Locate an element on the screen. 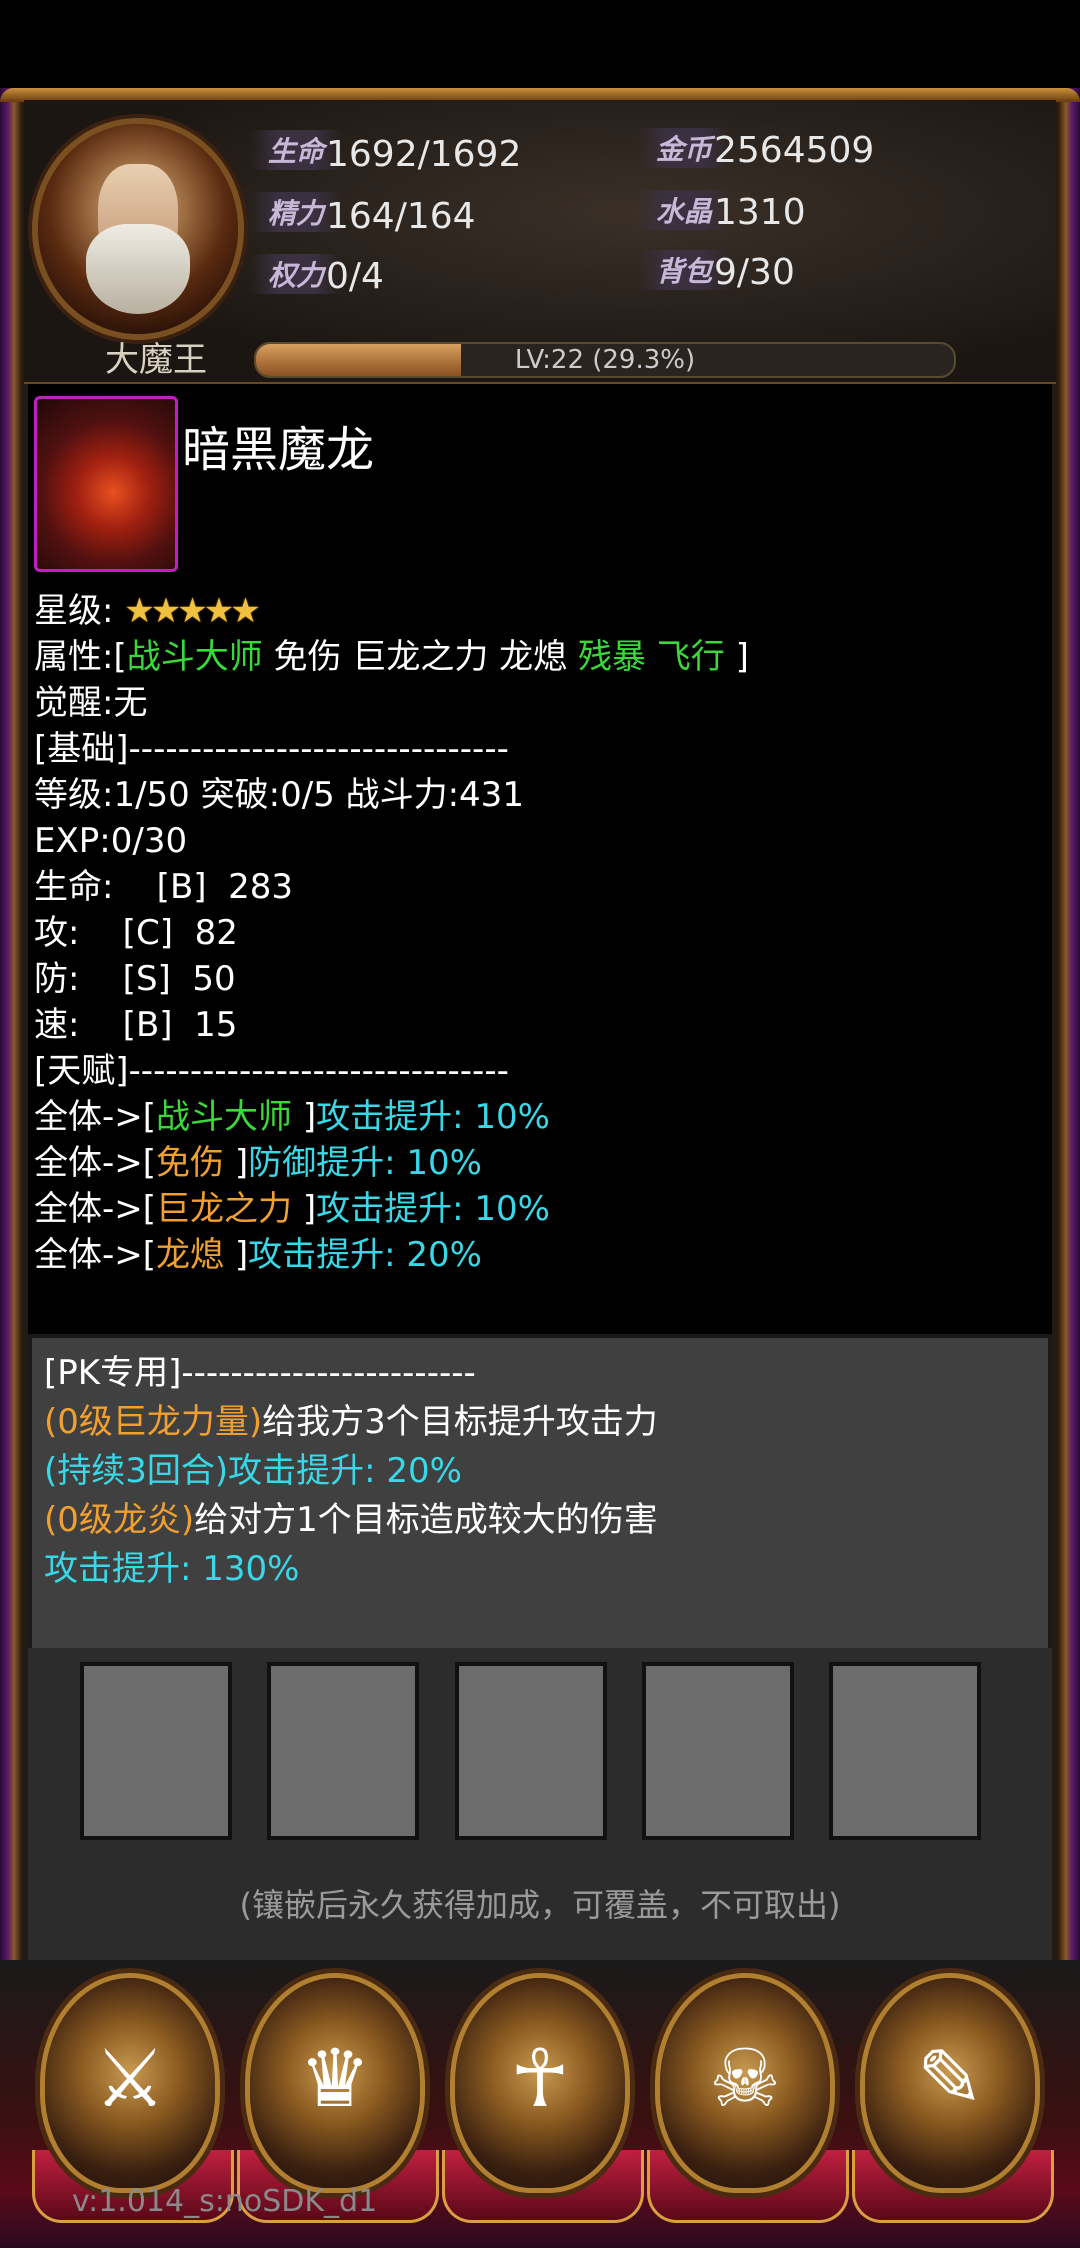 Image resolution: width=1080 pixels, height=2248 pixels. level-text: LV:22 (29.3%) is located at coordinates (605, 360).